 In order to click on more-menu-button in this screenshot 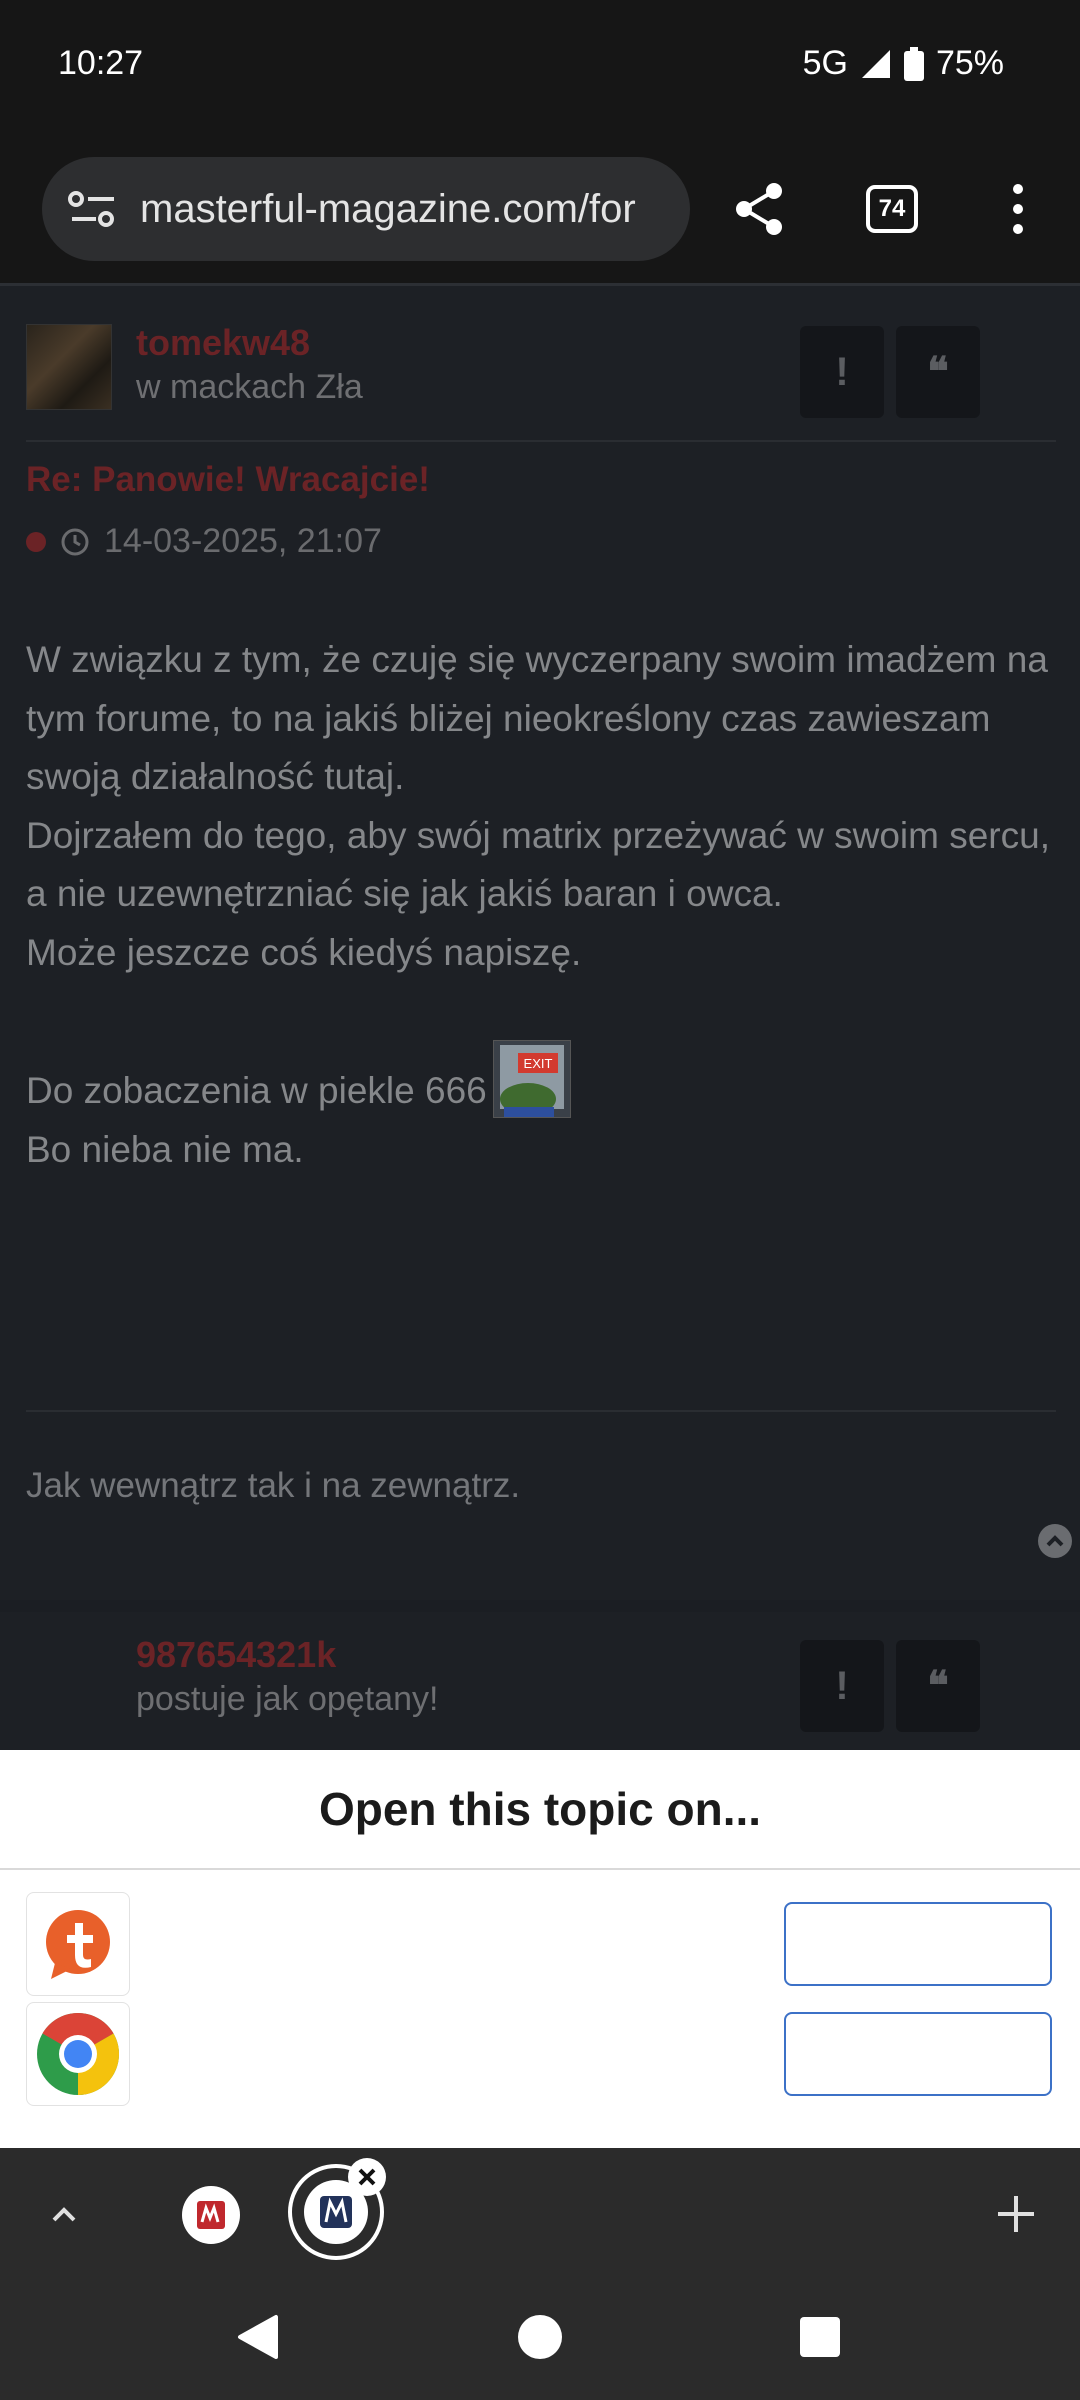, I will do `click(1018, 209)`.